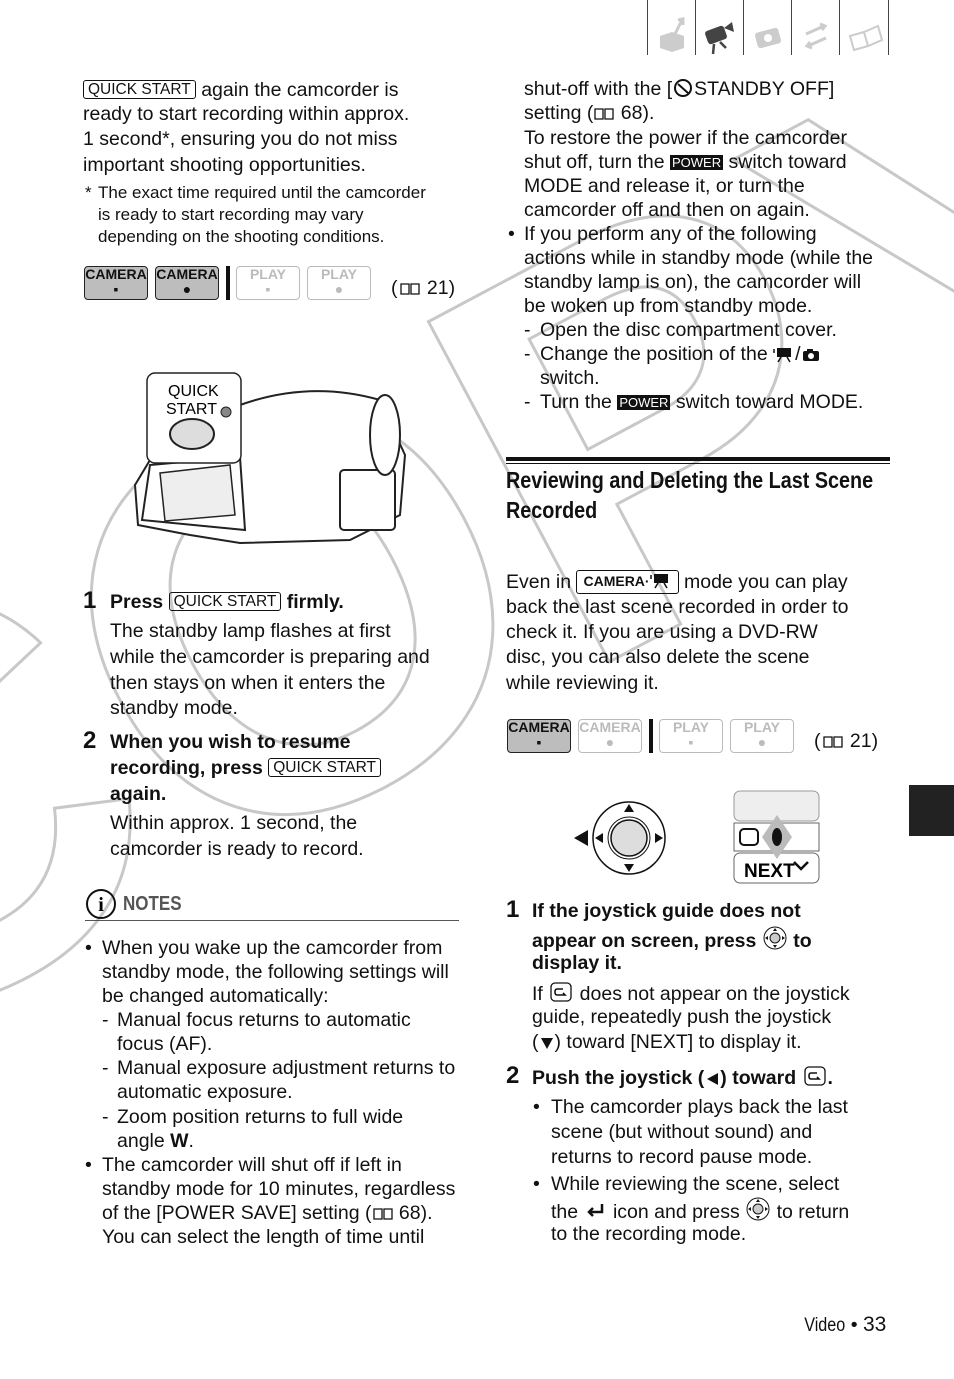 The width and height of the screenshot is (954, 1379). What do you see at coordinates (931, 810) in the screenshot?
I see `side-index-tab` at bounding box center [931, 810].